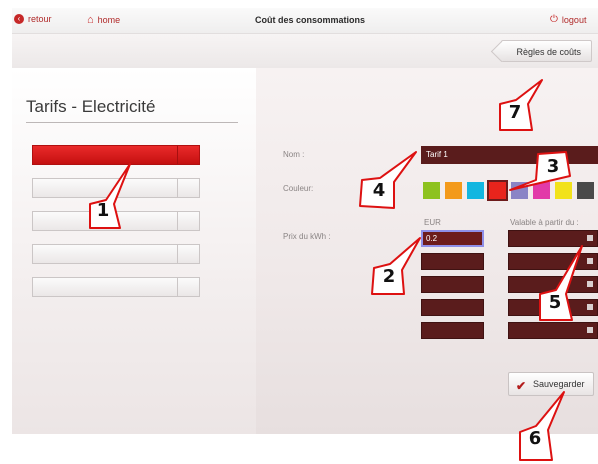 This screenshot has height=464, width=598. I want to click on callout-number: 6, so click(535, 438).